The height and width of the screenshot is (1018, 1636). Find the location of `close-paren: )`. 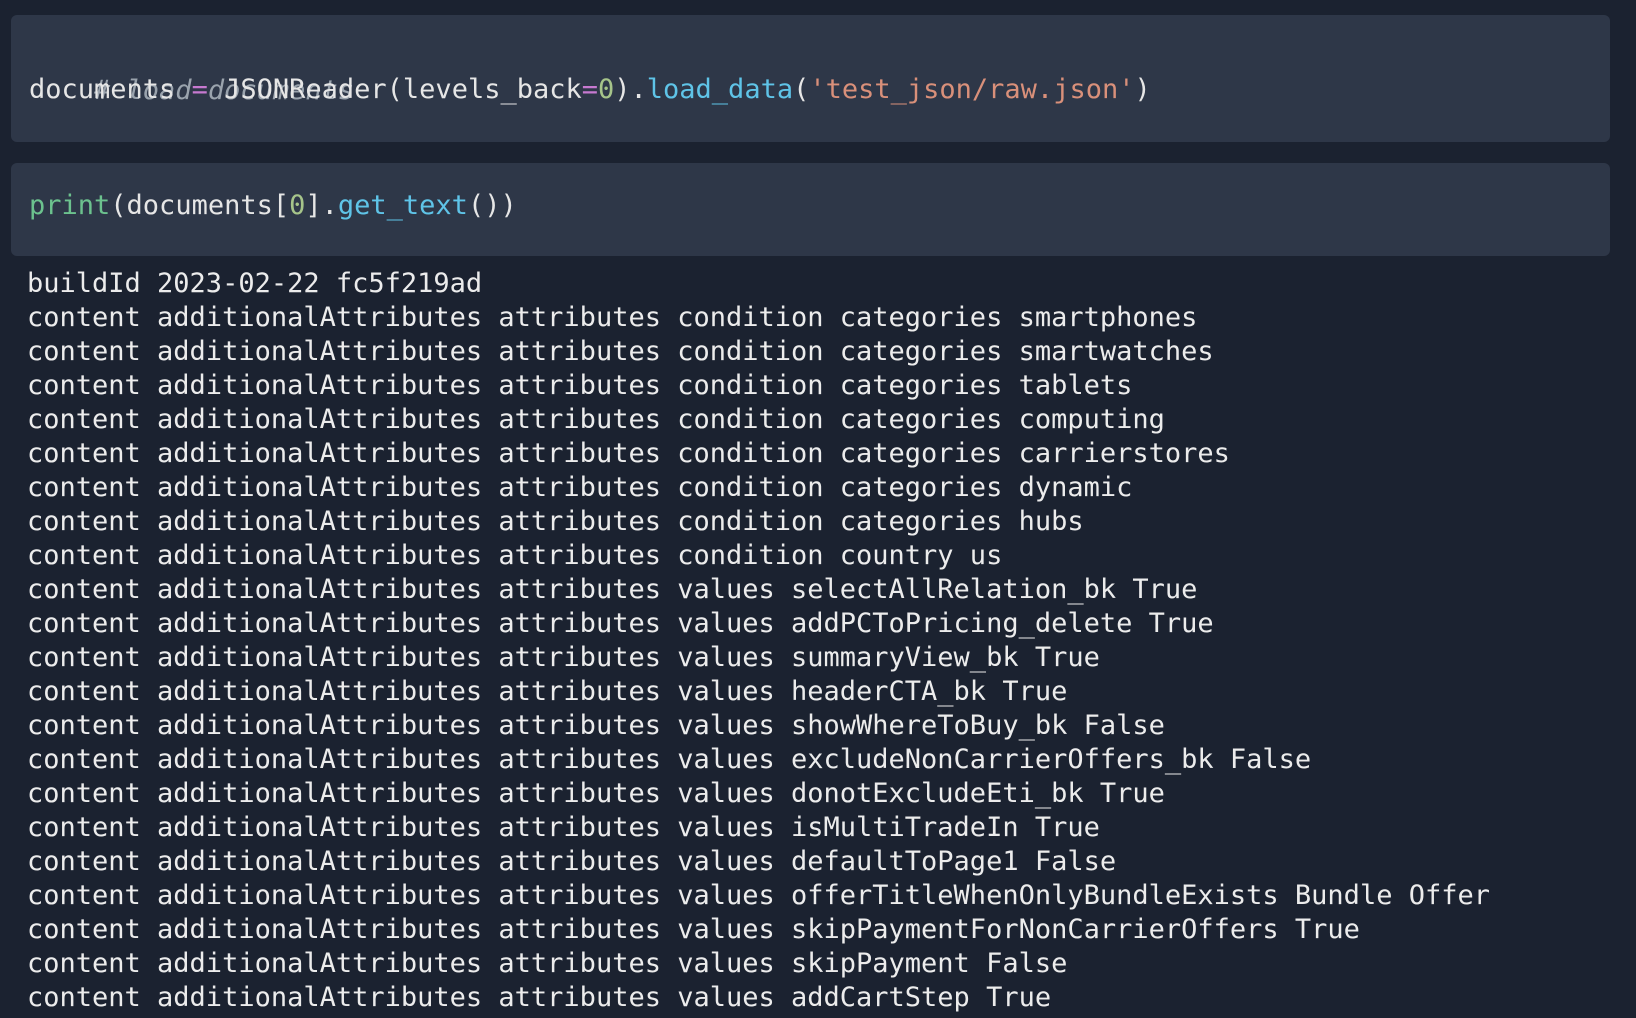

close-paren: ) is located at coordinates (1142, 89).